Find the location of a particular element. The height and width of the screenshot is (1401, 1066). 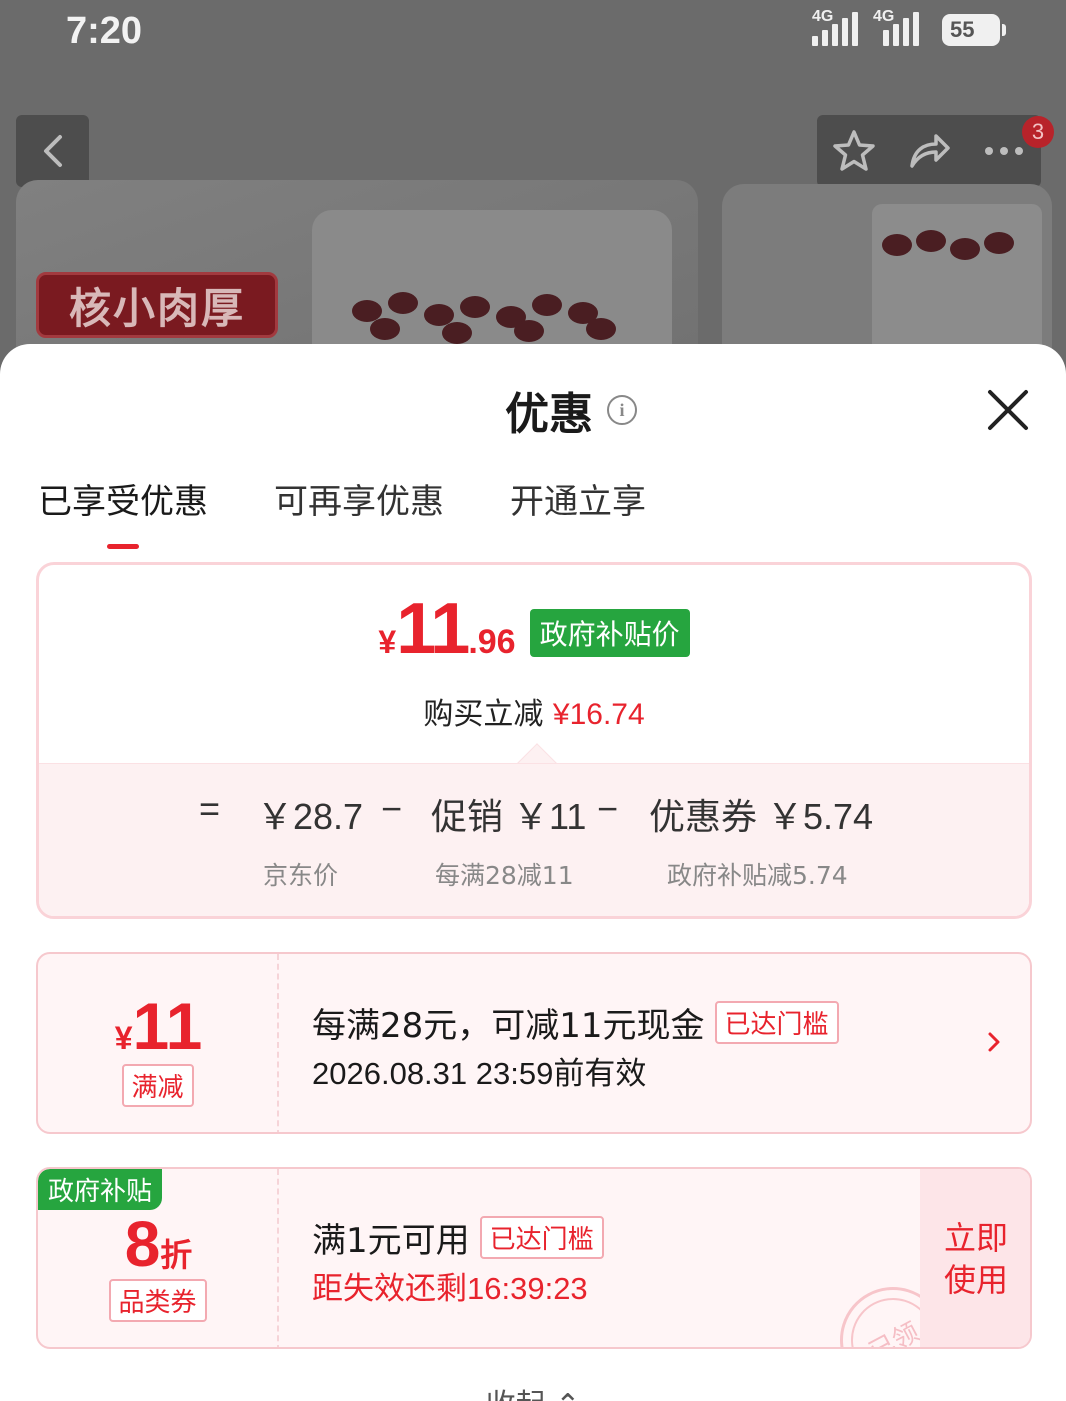

signal-1-icon: 4G is located at coordinates (835, 27).